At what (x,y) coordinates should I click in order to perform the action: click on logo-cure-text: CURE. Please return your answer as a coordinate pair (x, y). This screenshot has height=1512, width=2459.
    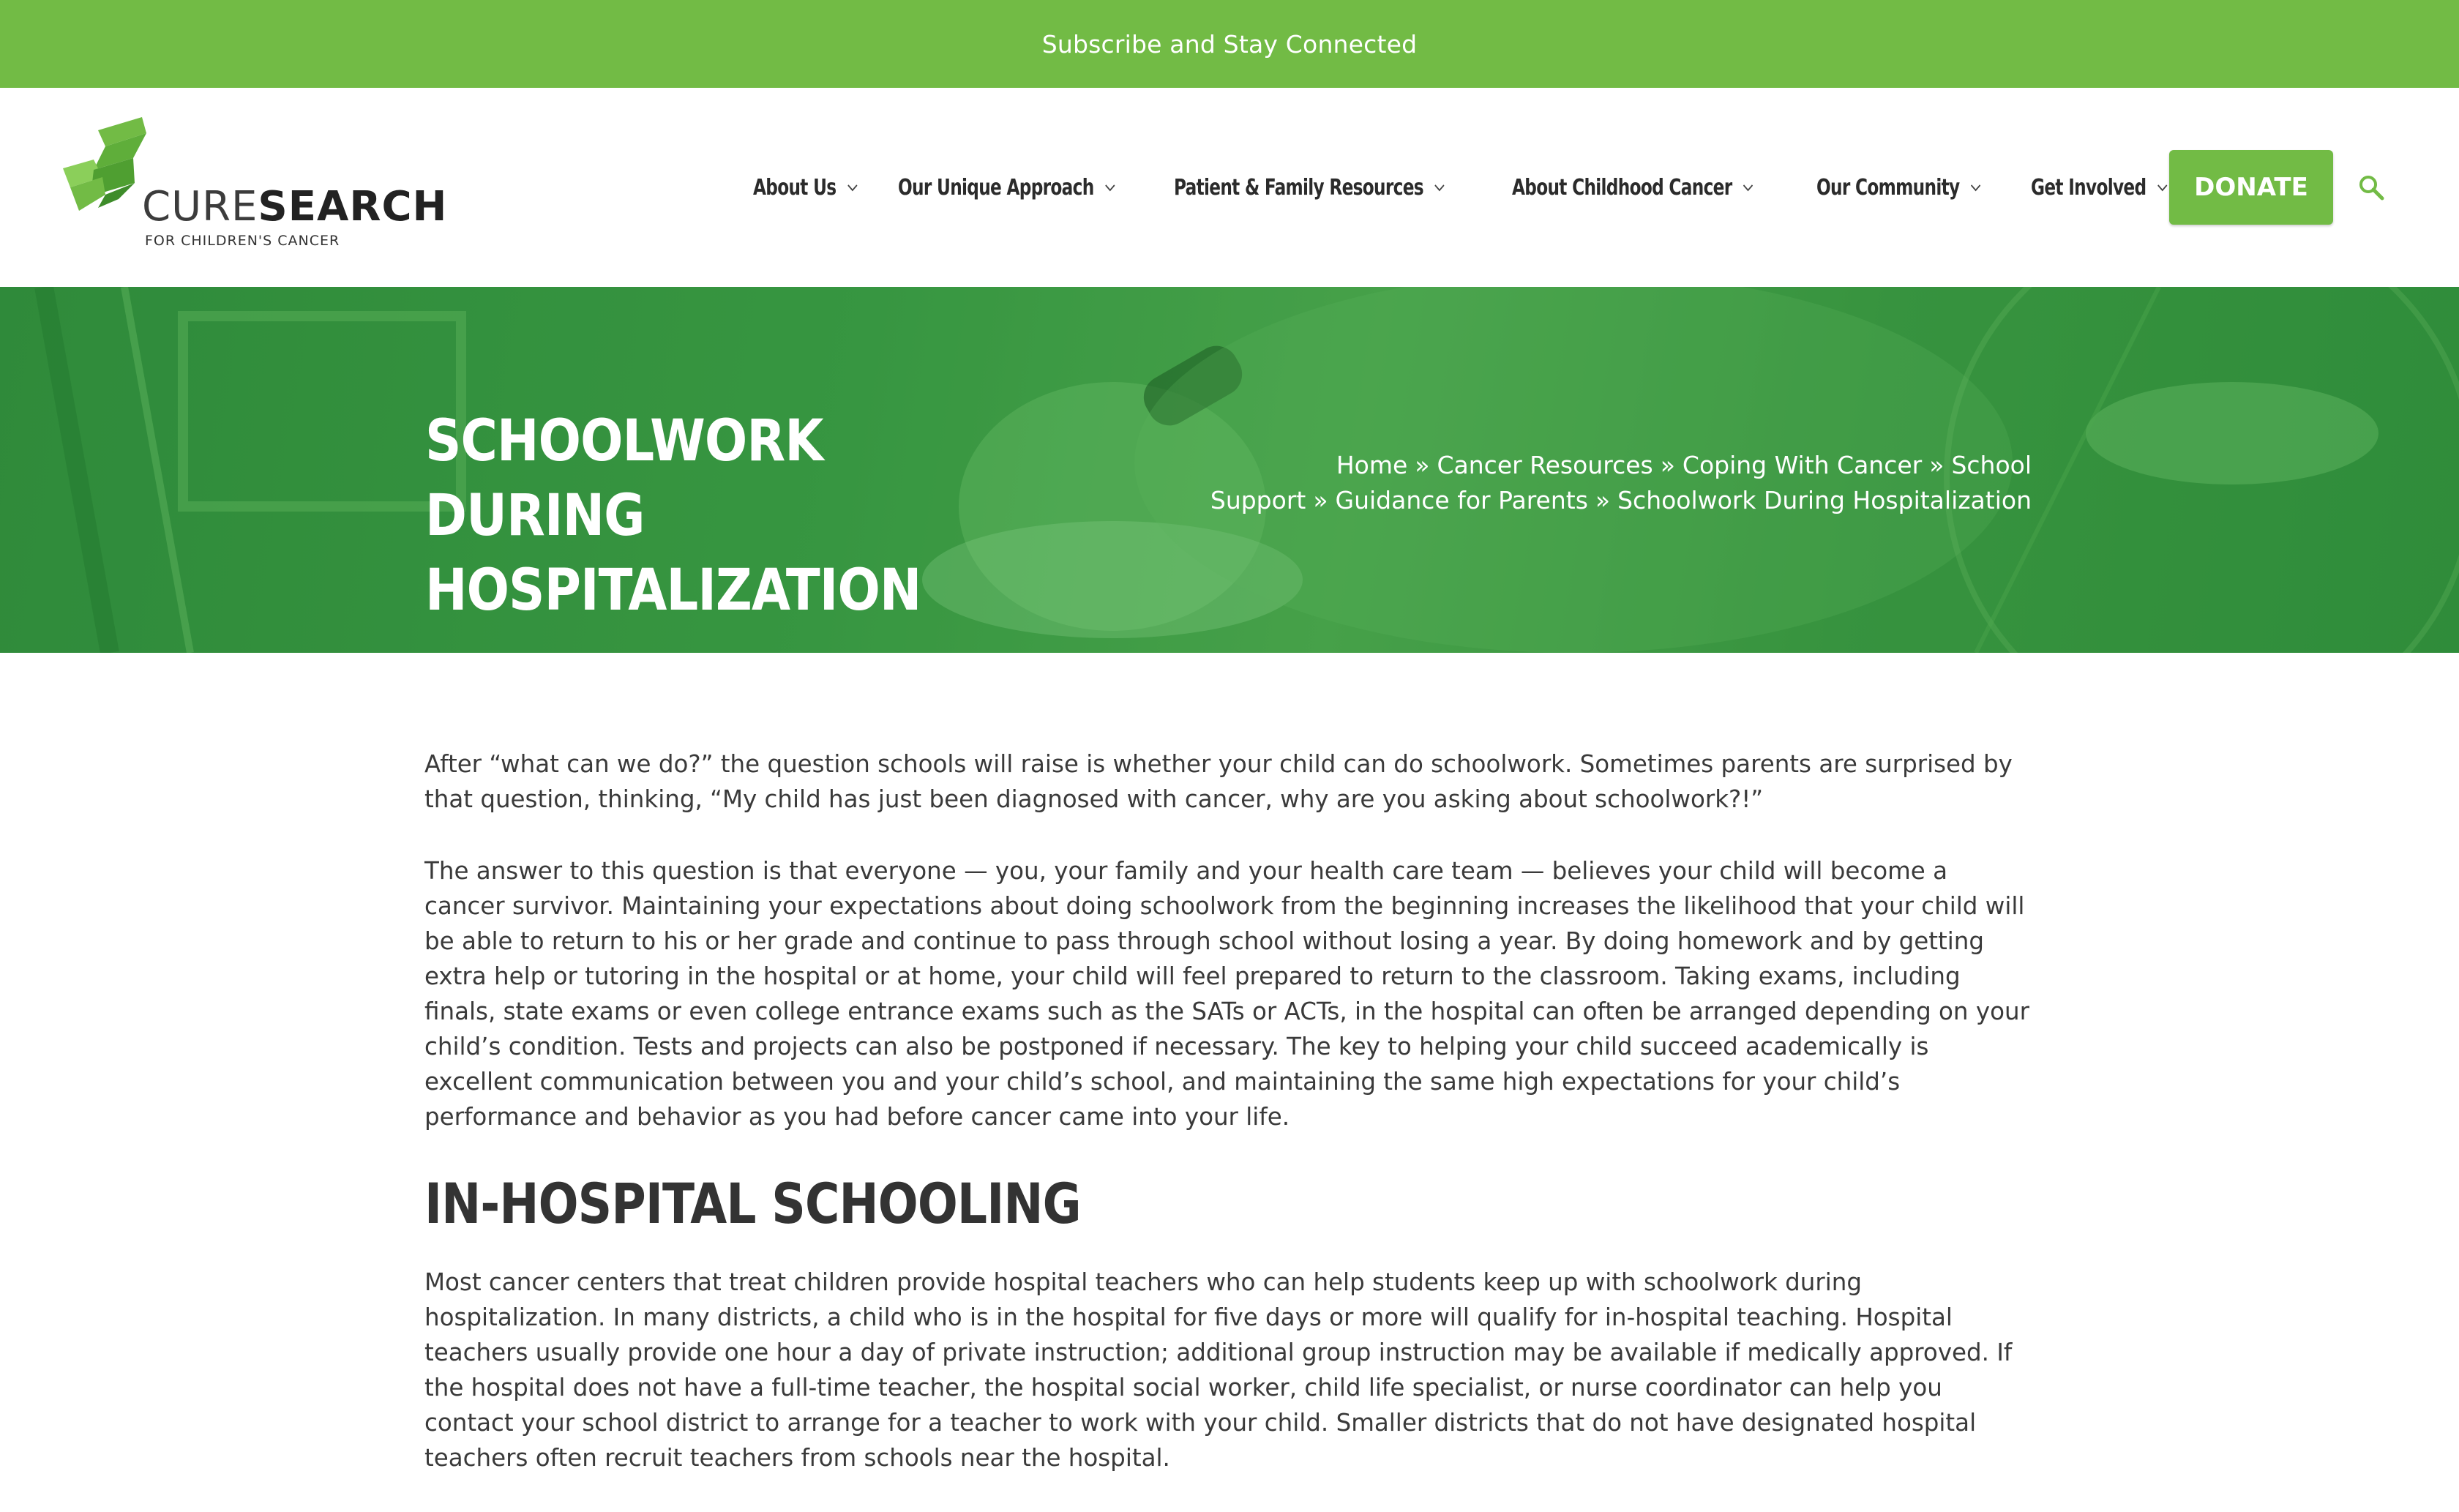
    Looking at the image, I should click on (200, 207).